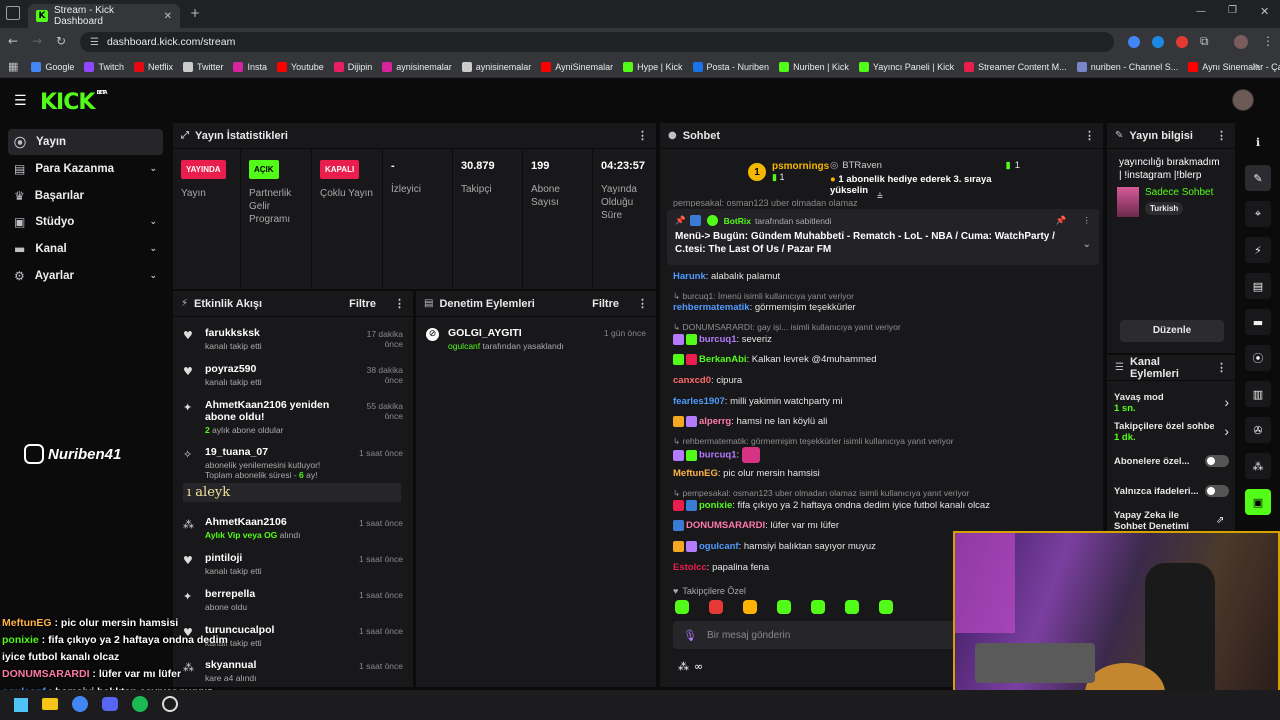 This screenshot has width=1280, height=720. I want to click on wrench-icon: ✇, so click(1258, 430).